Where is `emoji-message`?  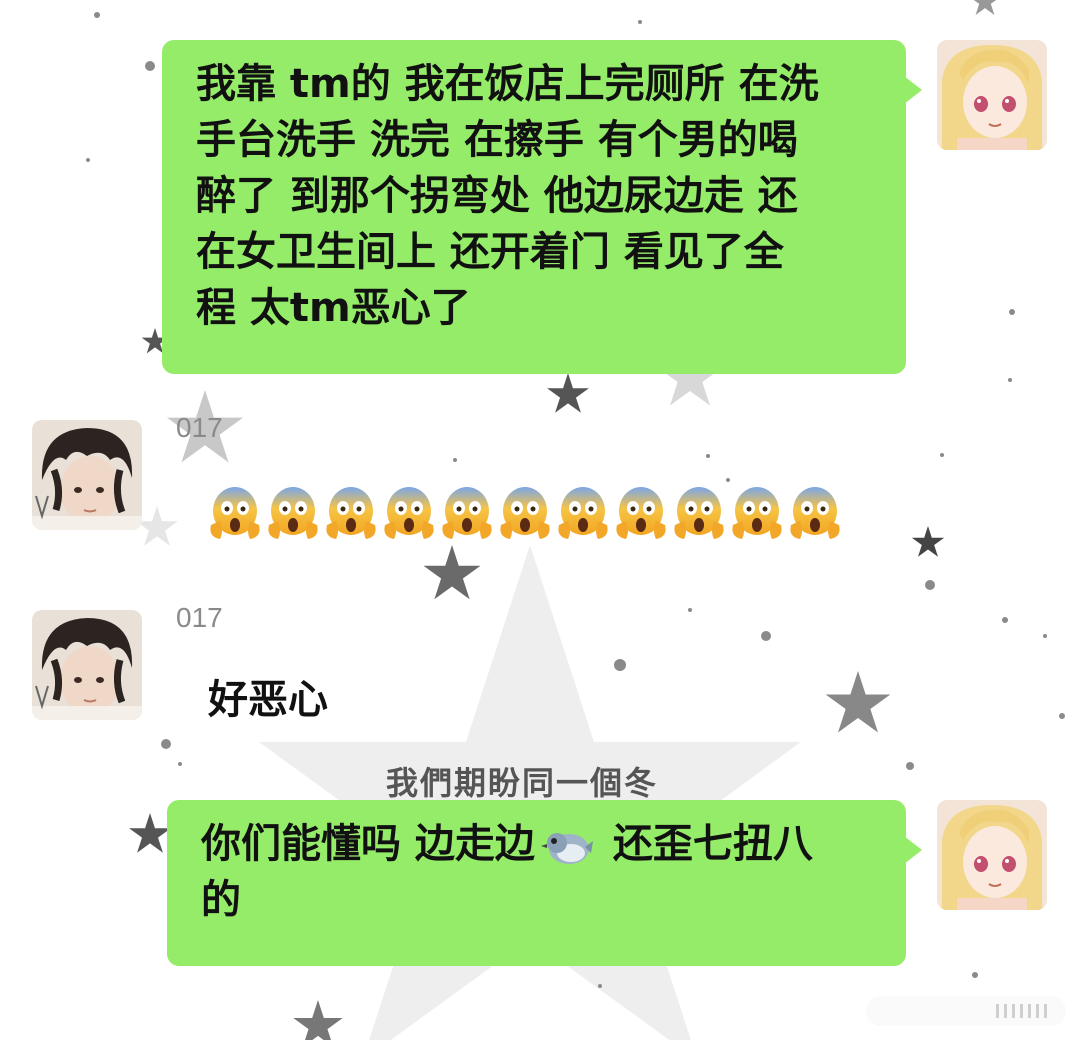
emoji-message is located at coordinates (525, 513).